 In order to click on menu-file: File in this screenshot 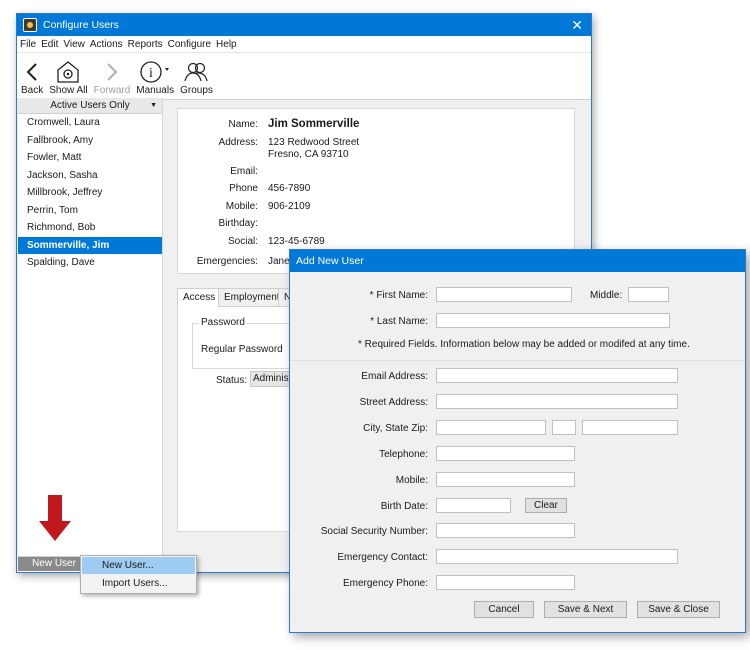, I will do `click(28, 44)`.